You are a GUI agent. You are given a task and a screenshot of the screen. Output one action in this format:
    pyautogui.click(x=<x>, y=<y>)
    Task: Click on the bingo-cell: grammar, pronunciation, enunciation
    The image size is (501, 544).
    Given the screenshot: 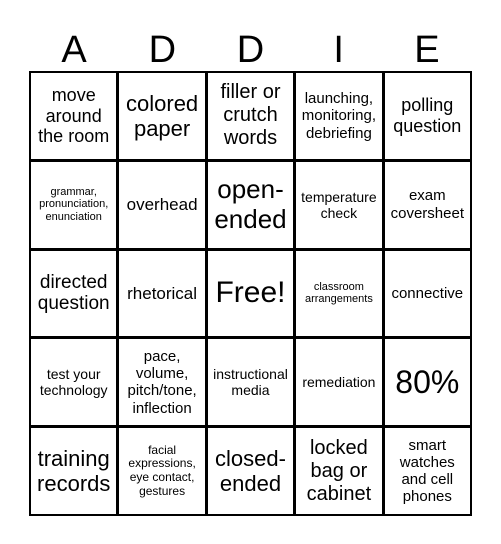 What is the action you would take?
    pyautogui.click(x=74, y=204)
    